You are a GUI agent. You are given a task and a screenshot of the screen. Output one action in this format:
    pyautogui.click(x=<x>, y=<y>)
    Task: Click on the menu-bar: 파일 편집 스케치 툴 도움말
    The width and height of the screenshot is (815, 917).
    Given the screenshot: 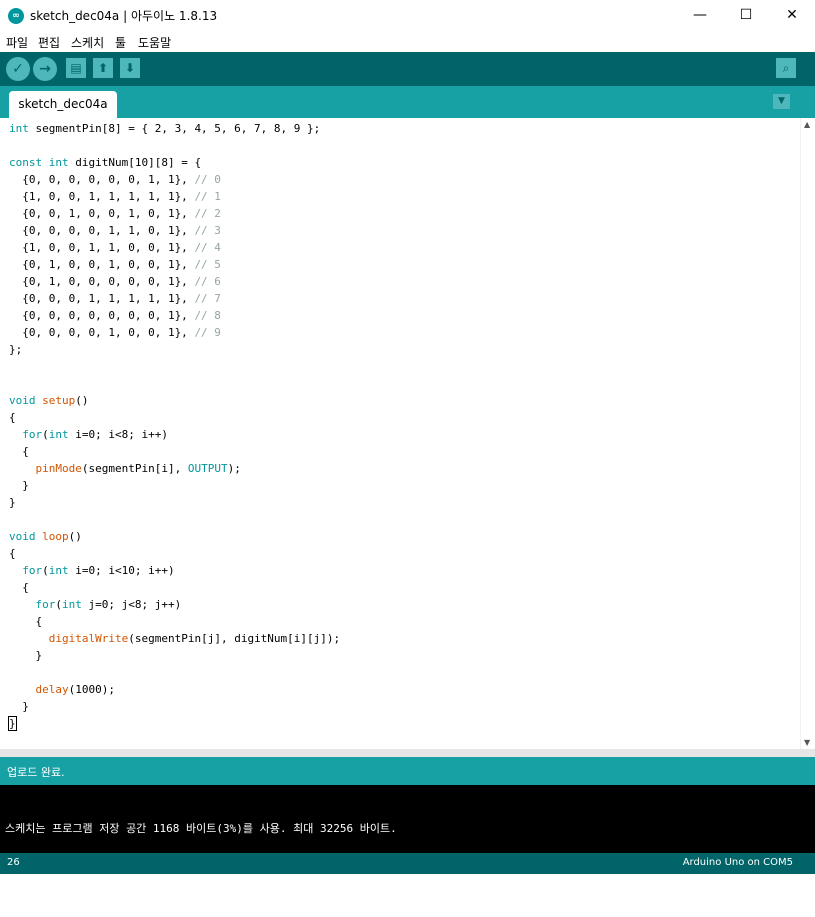 What is the action you would take?
    pyautogui.click(x=407, y=42)
    